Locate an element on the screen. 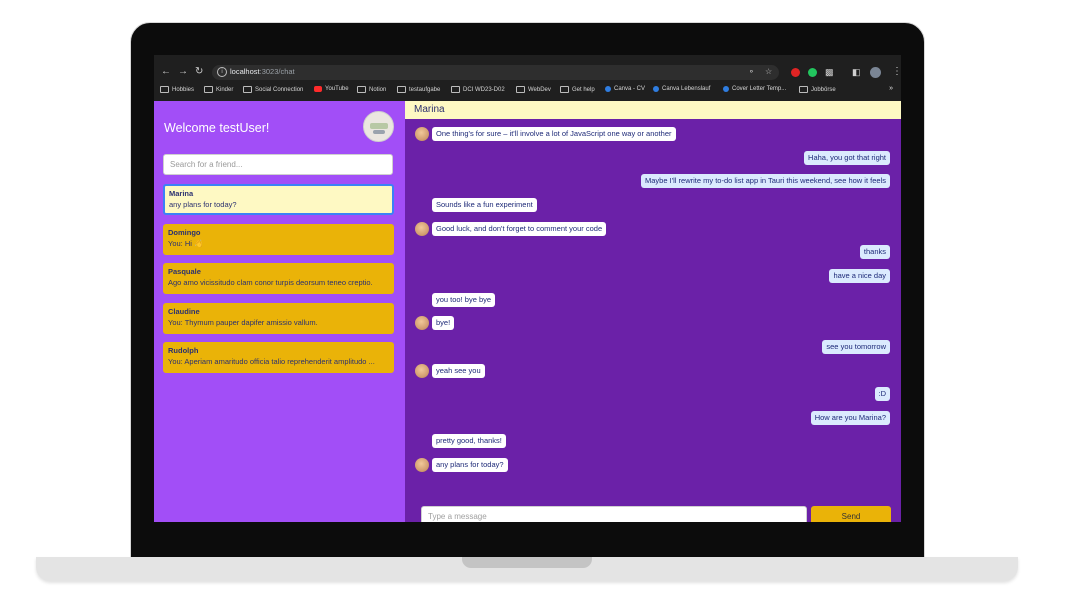 The width and height of the screenshot is (1067, 594). bookmark-notion: Notion is located at coordinates (371, 89).